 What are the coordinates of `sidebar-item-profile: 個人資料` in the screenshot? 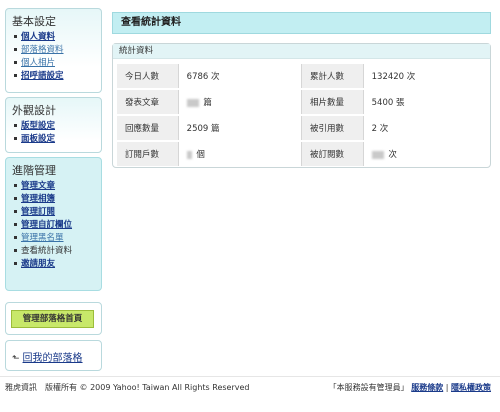 It's located at (57, 37).